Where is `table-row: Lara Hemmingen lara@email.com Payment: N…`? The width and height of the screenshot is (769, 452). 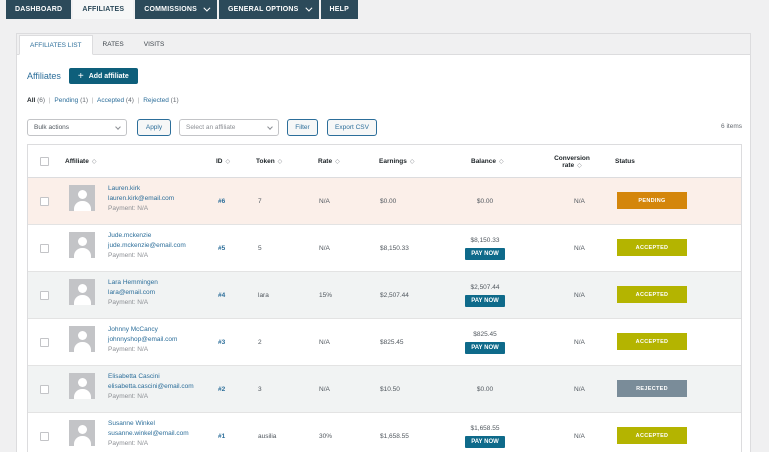
table-row: Lara Hemmingen lara@email.com Payment: N… is located at coordinates (384, 295).